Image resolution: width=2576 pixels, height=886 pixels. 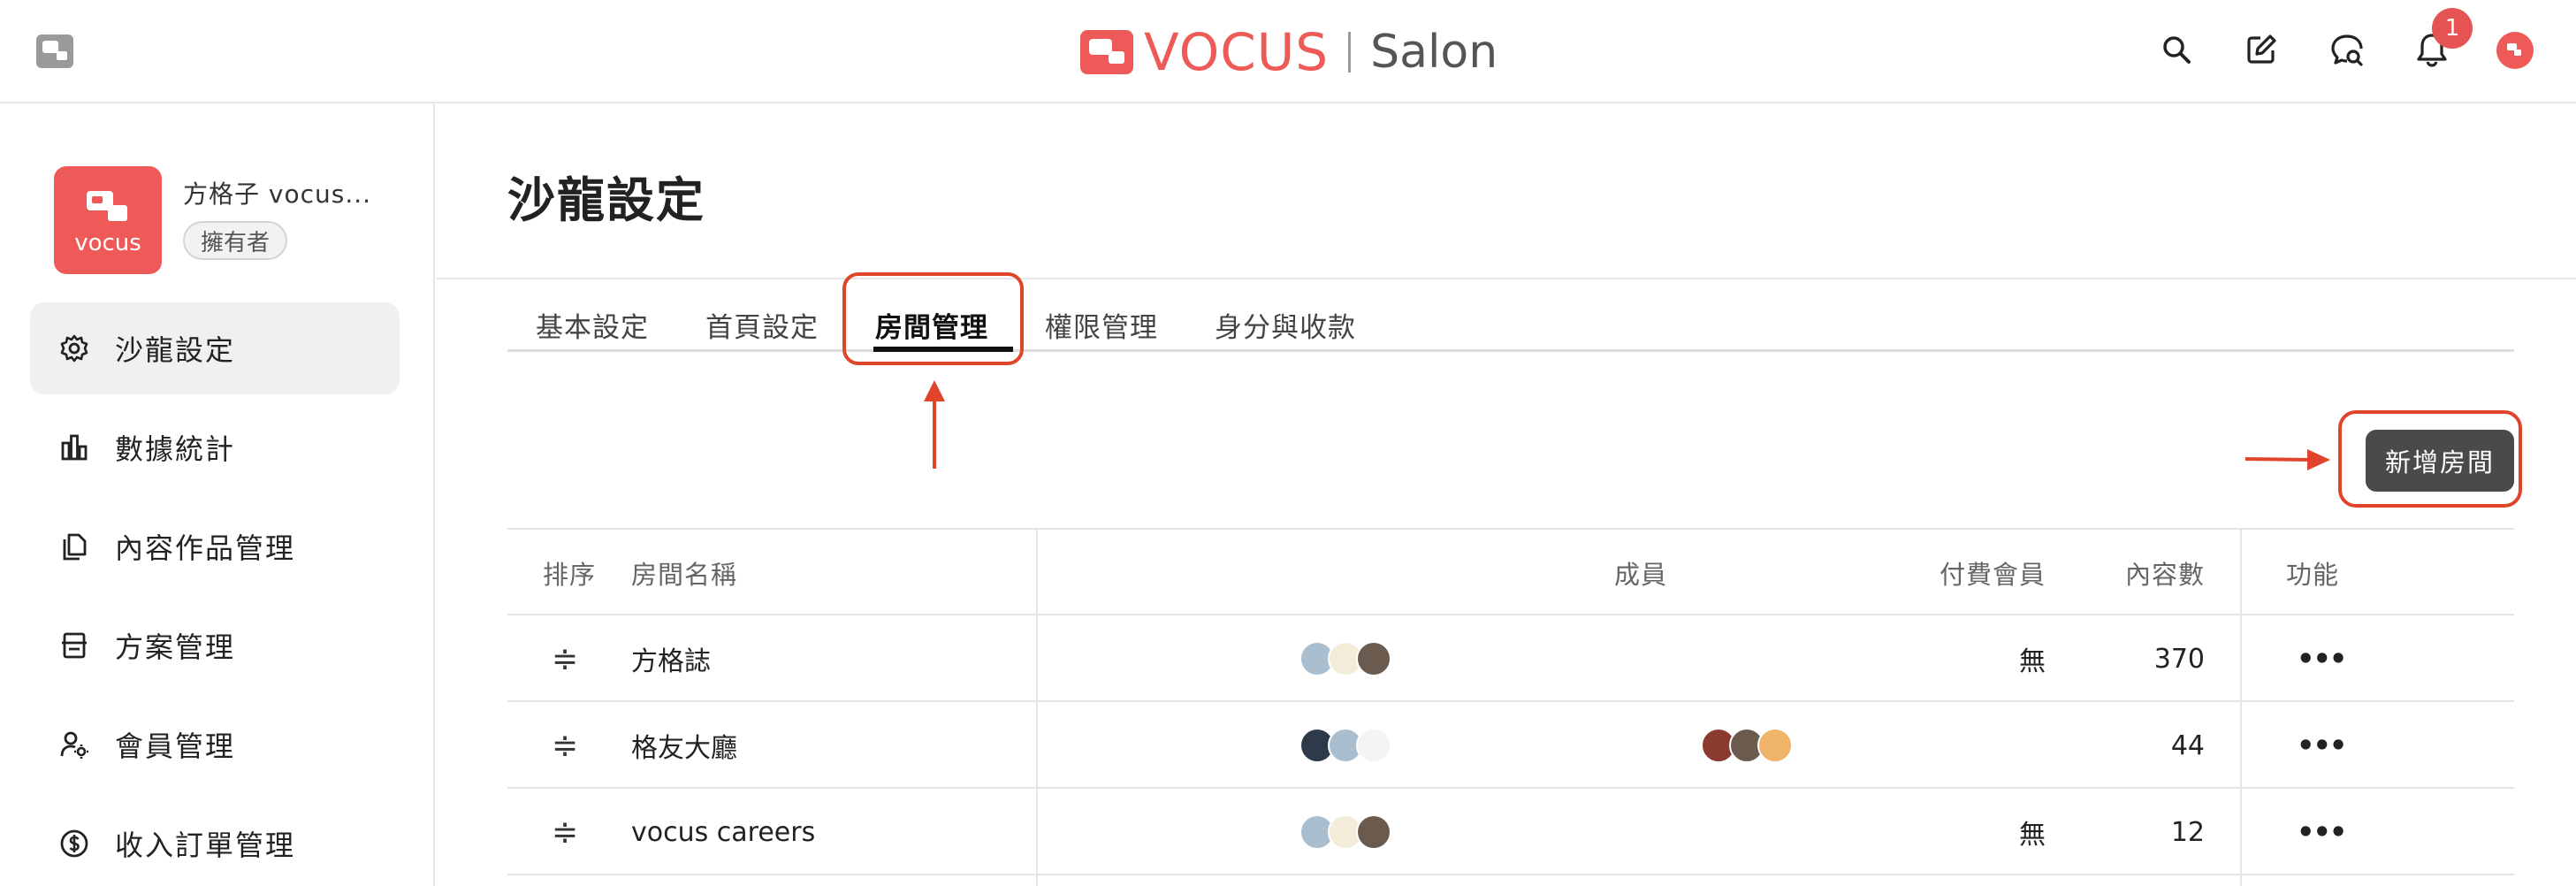 I want to click on column-header-order: 排序, so click(x=570, y=575).